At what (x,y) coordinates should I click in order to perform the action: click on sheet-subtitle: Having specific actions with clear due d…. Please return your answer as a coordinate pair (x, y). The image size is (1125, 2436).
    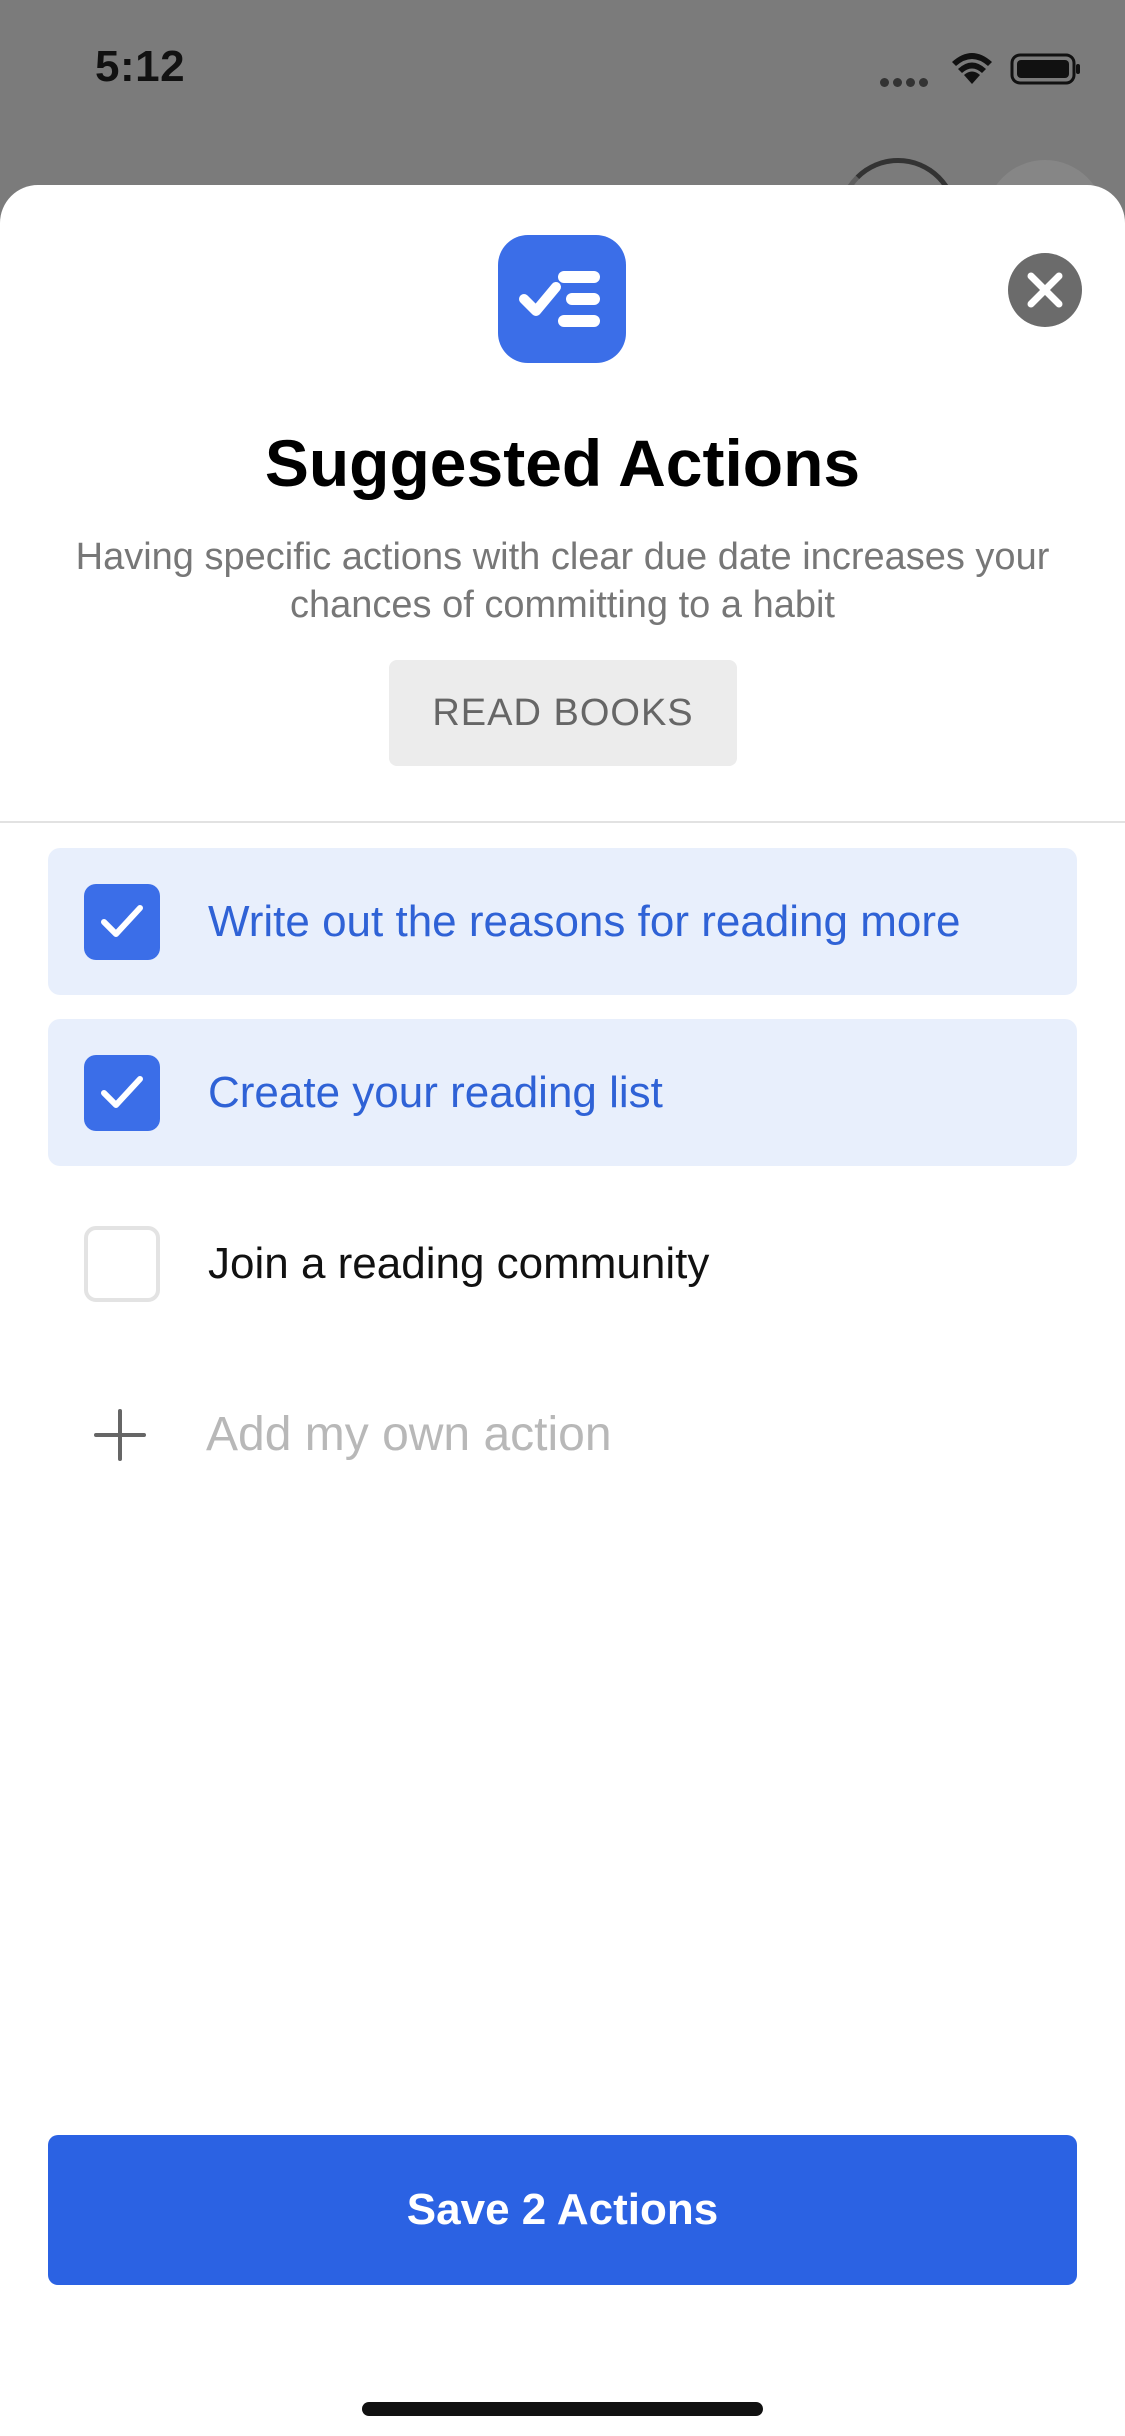
    Looking at the image, I should click on (562, 581).